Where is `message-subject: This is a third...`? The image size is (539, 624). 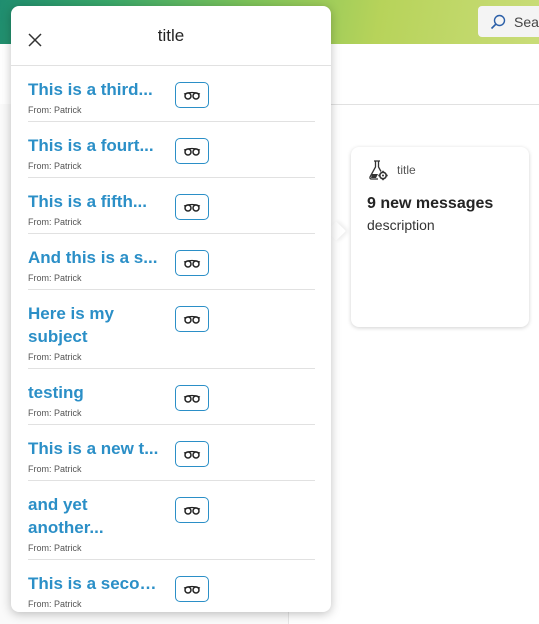 message-subject: This is a third... is located at coordinates (94, 89).